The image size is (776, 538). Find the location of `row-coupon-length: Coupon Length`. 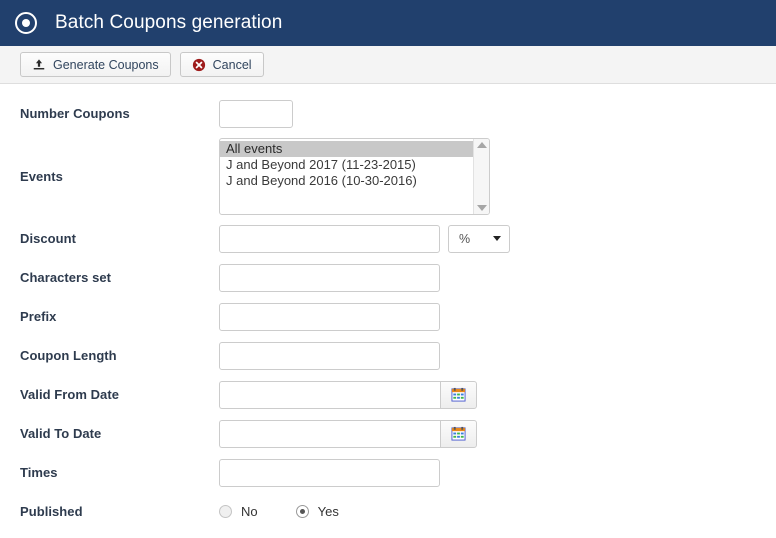

row-coupon-length: Coupon Length is located at coordinates (388, 355).